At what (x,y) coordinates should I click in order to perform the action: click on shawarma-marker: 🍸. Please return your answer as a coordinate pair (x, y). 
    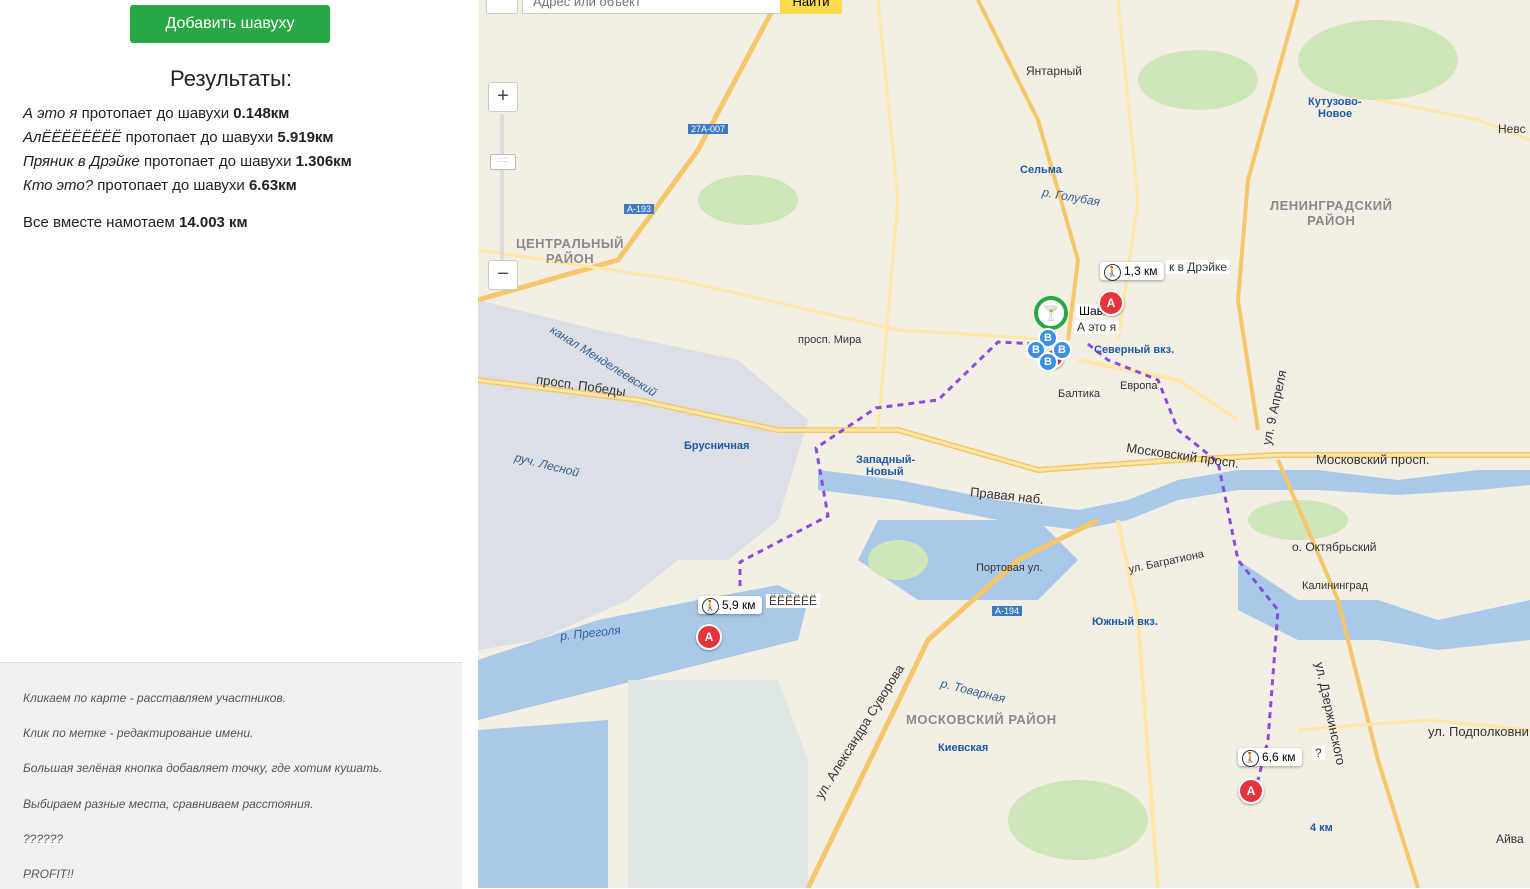
    Looking at the image, I should click on (1051, 313).